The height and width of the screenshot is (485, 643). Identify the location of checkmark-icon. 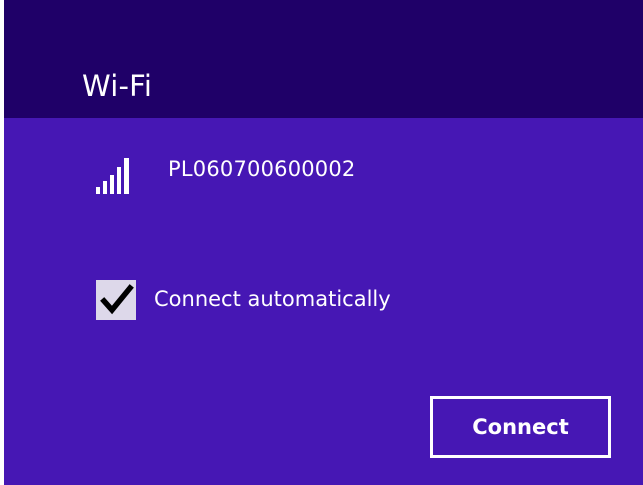
(117, 299).